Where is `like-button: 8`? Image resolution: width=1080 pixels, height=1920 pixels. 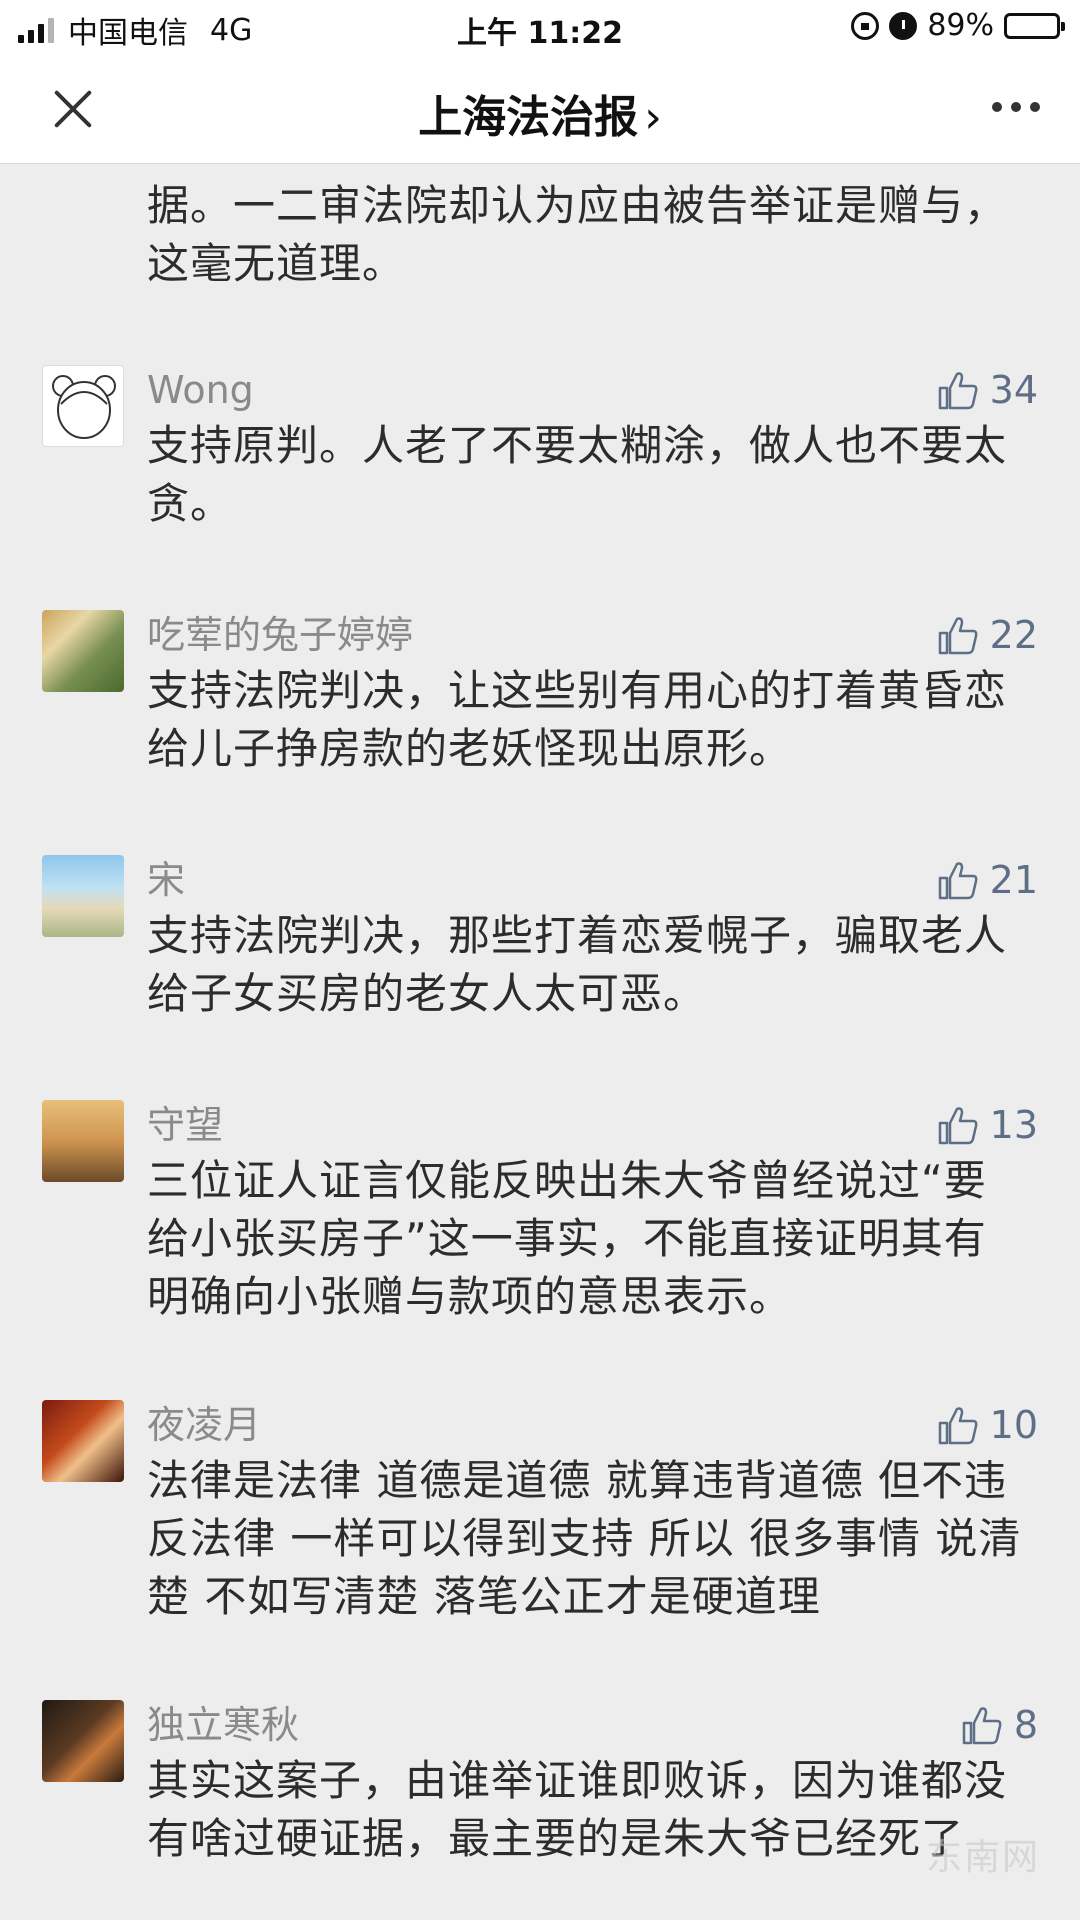 like-button: 8 is located at coordinates (999, 1725).